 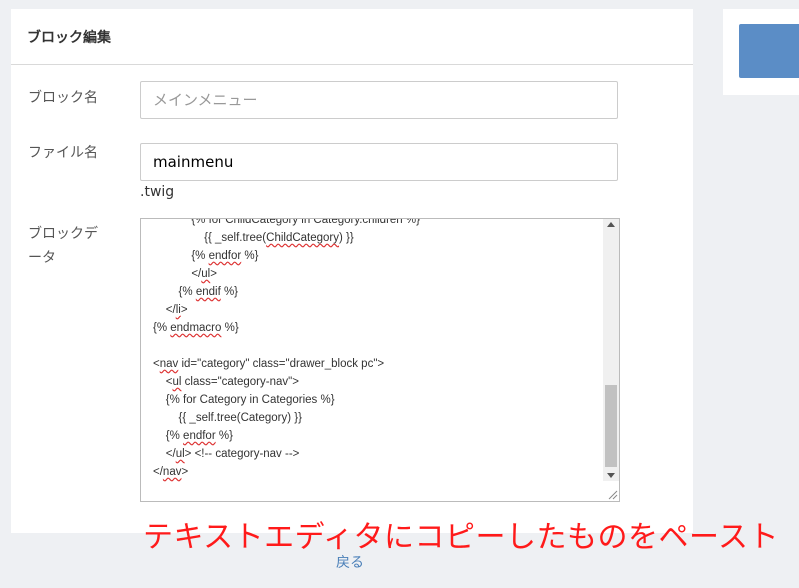 I want to click on block-data-label: ブロックデ ータ, so click(x=83, y=246).